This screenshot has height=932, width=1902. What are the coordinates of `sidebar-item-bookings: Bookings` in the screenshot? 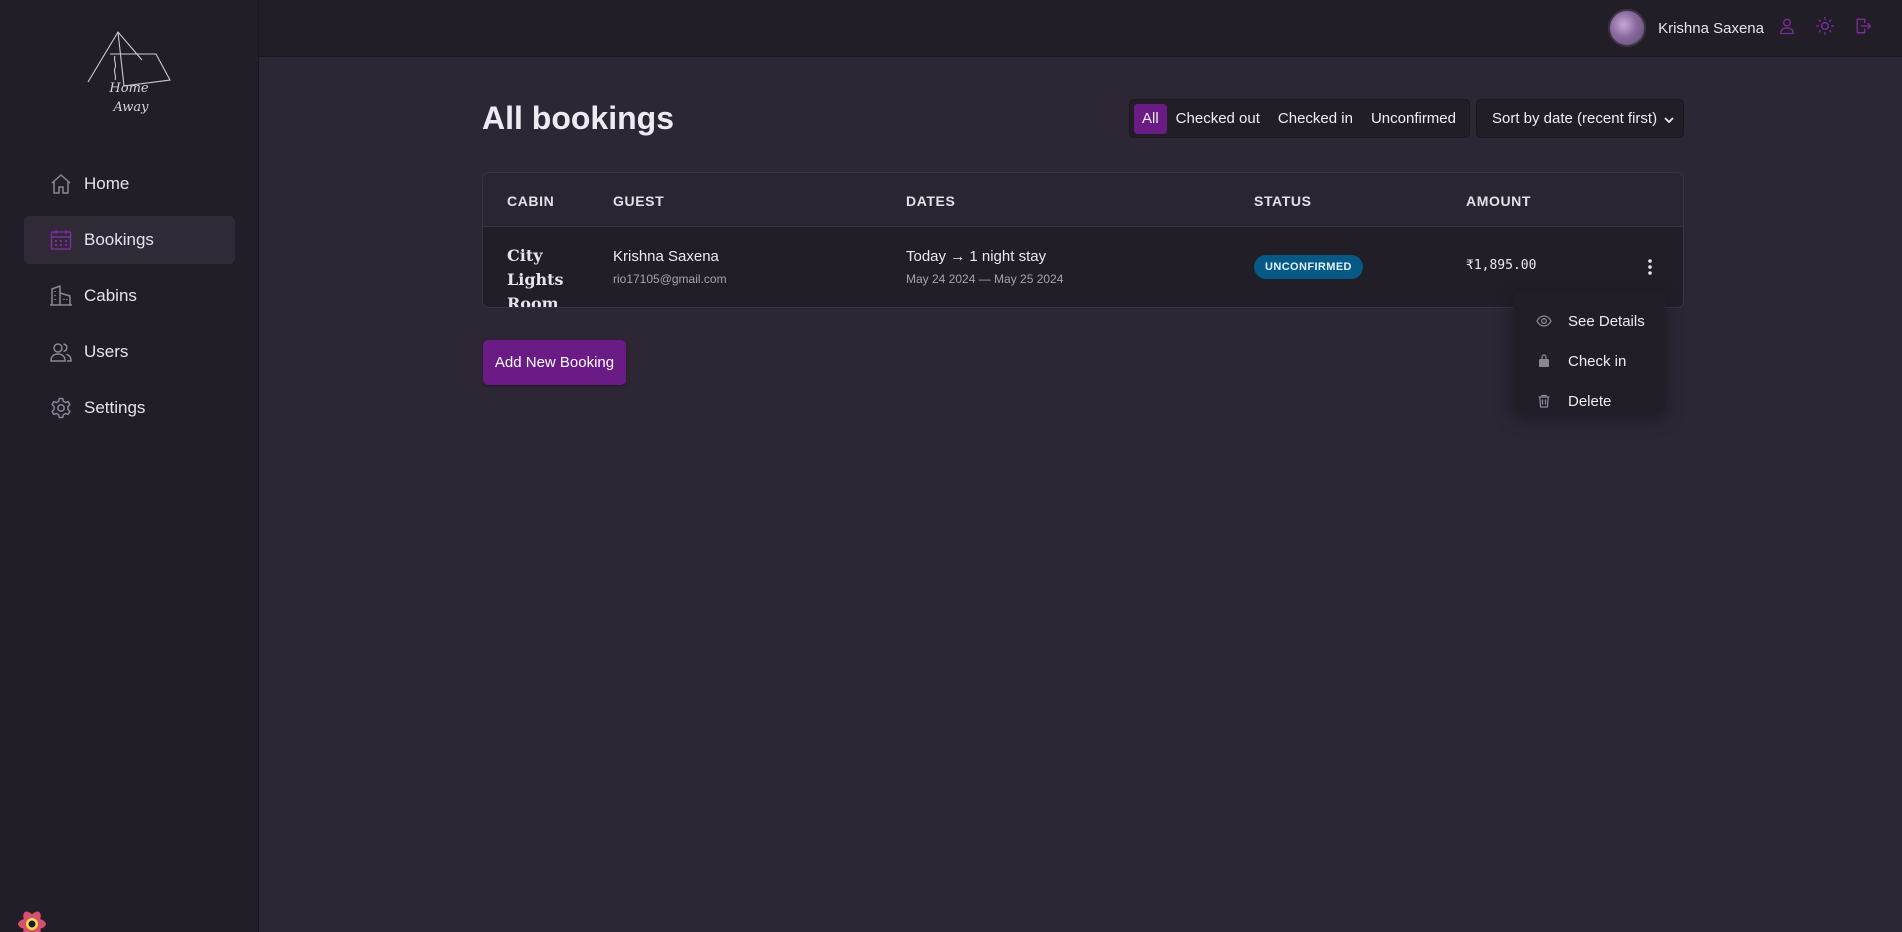 It's located at (129, 240).